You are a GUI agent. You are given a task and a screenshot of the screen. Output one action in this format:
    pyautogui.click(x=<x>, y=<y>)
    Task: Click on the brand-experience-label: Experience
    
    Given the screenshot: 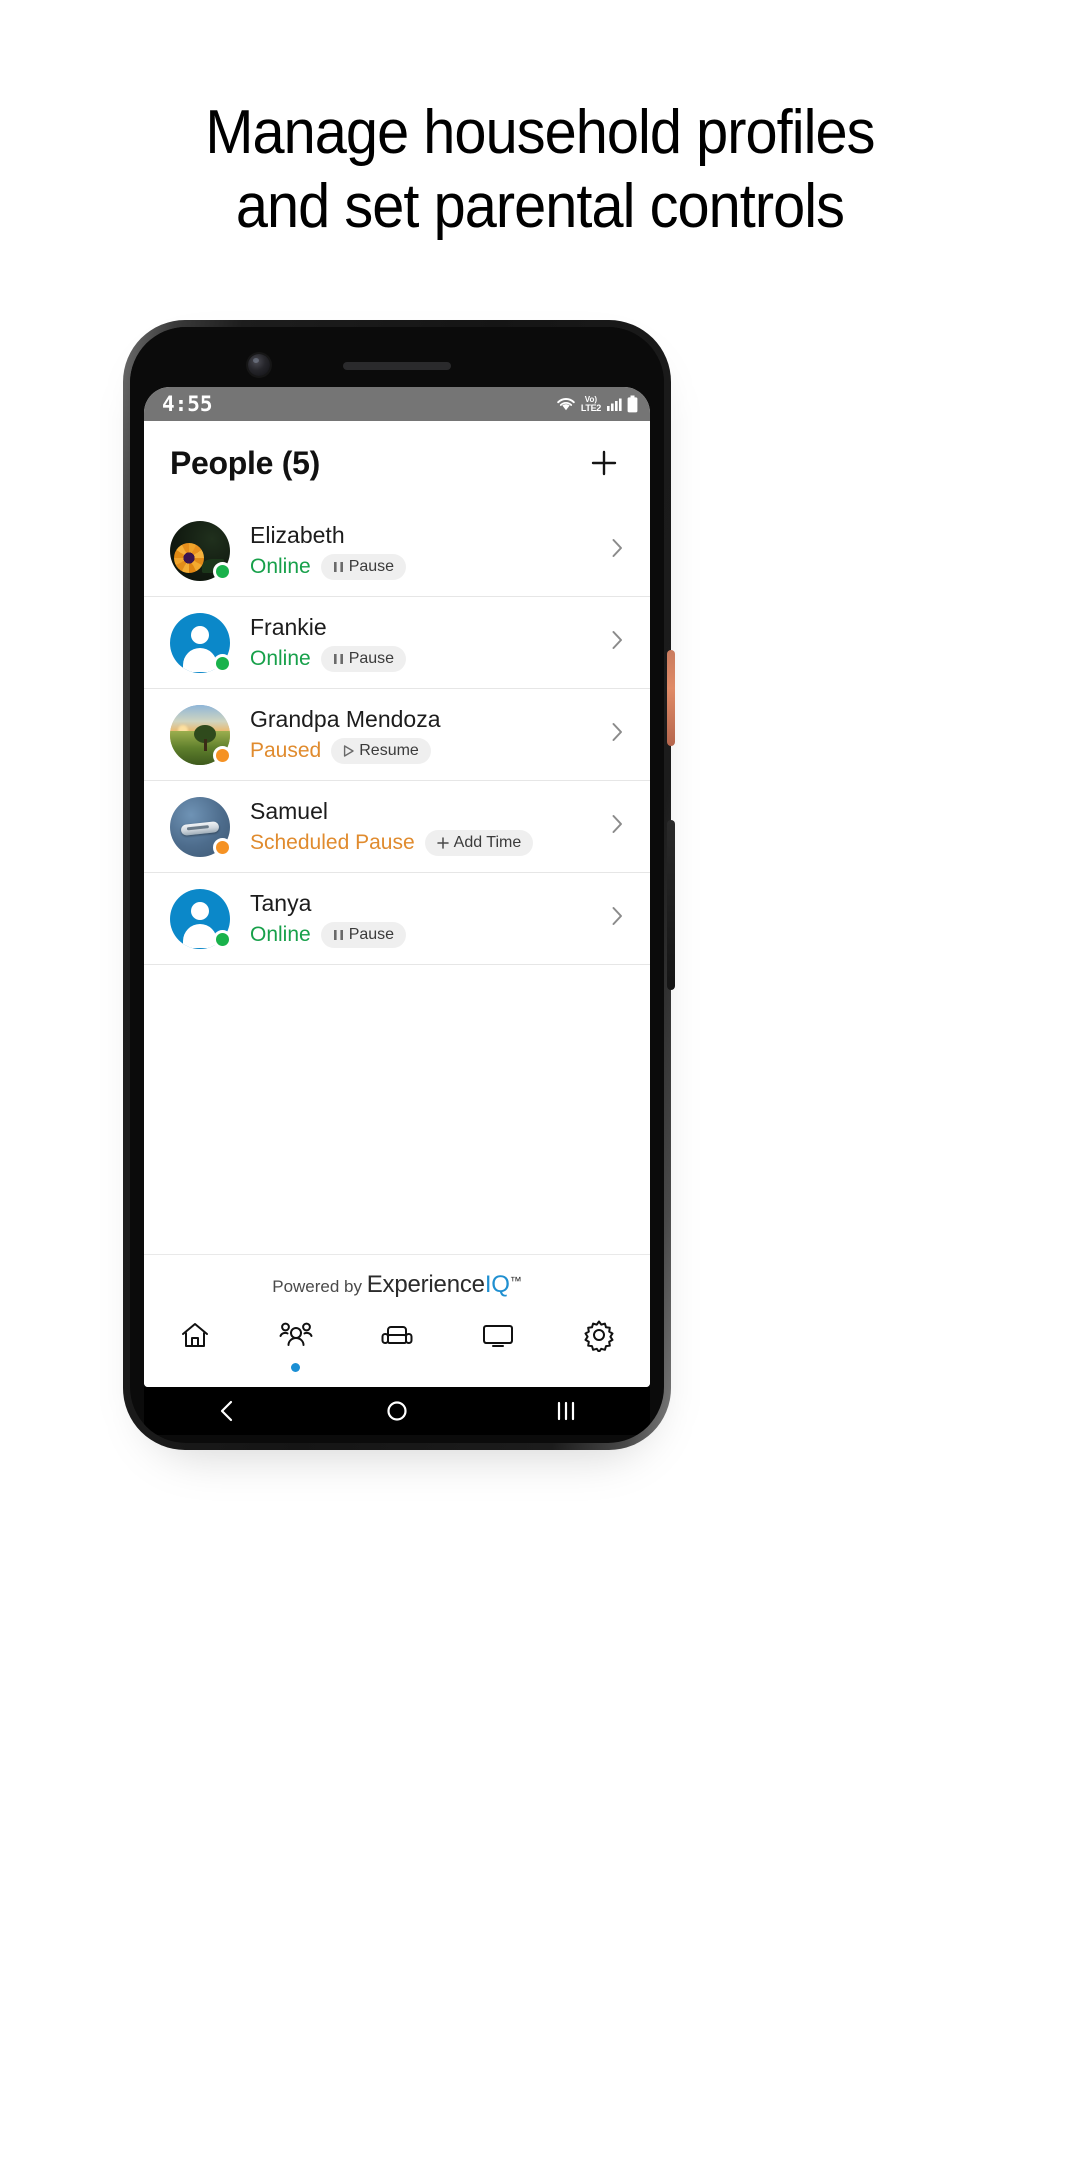 What is the action you would take?
    pyautogui.click(x=425, y=1284)
    